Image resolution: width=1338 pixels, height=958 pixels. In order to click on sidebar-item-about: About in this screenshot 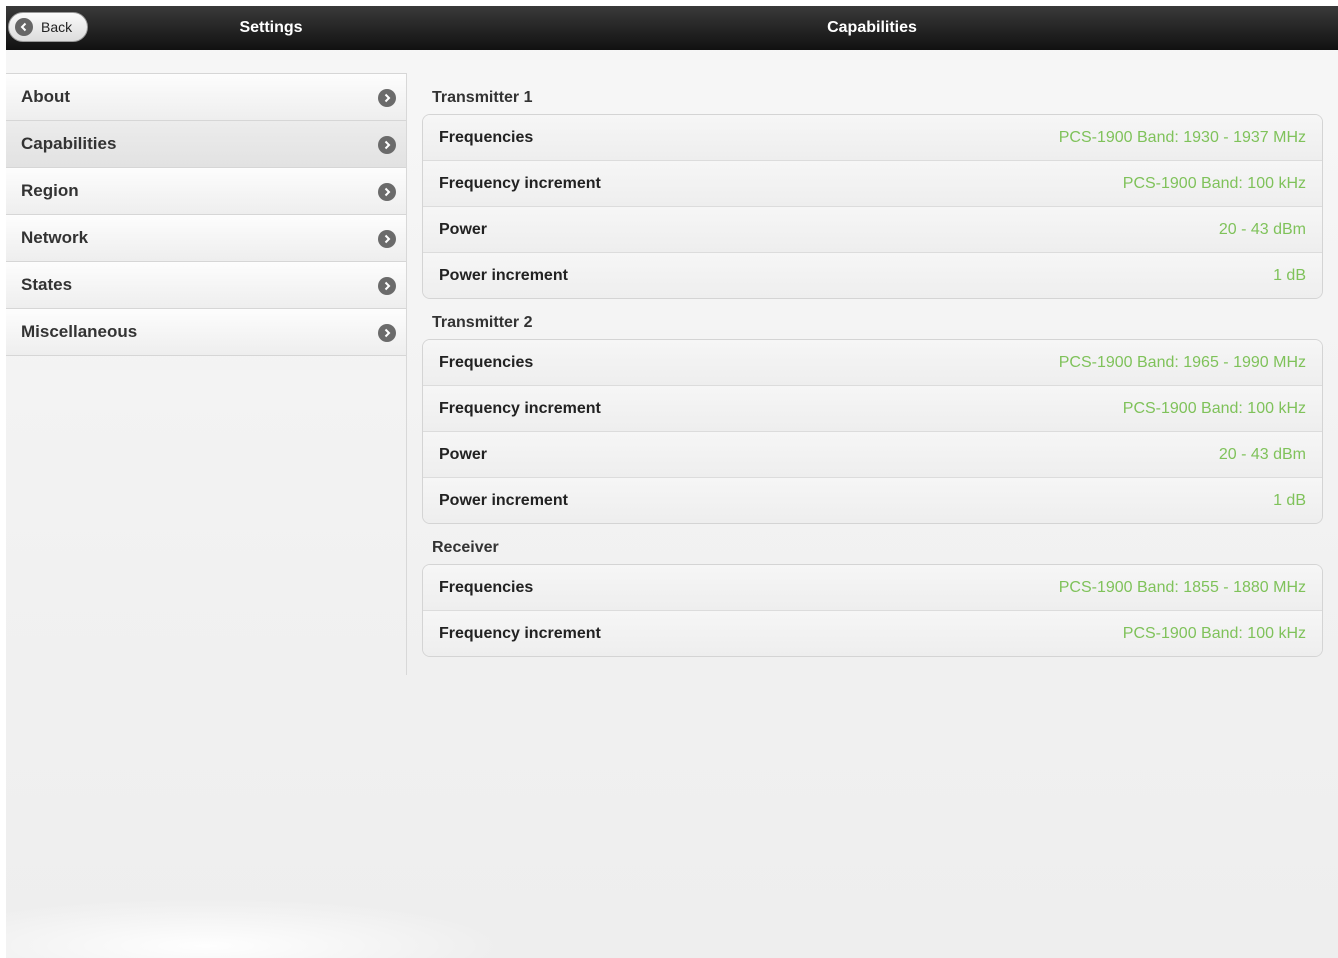, I will do `click(206, 96)`.